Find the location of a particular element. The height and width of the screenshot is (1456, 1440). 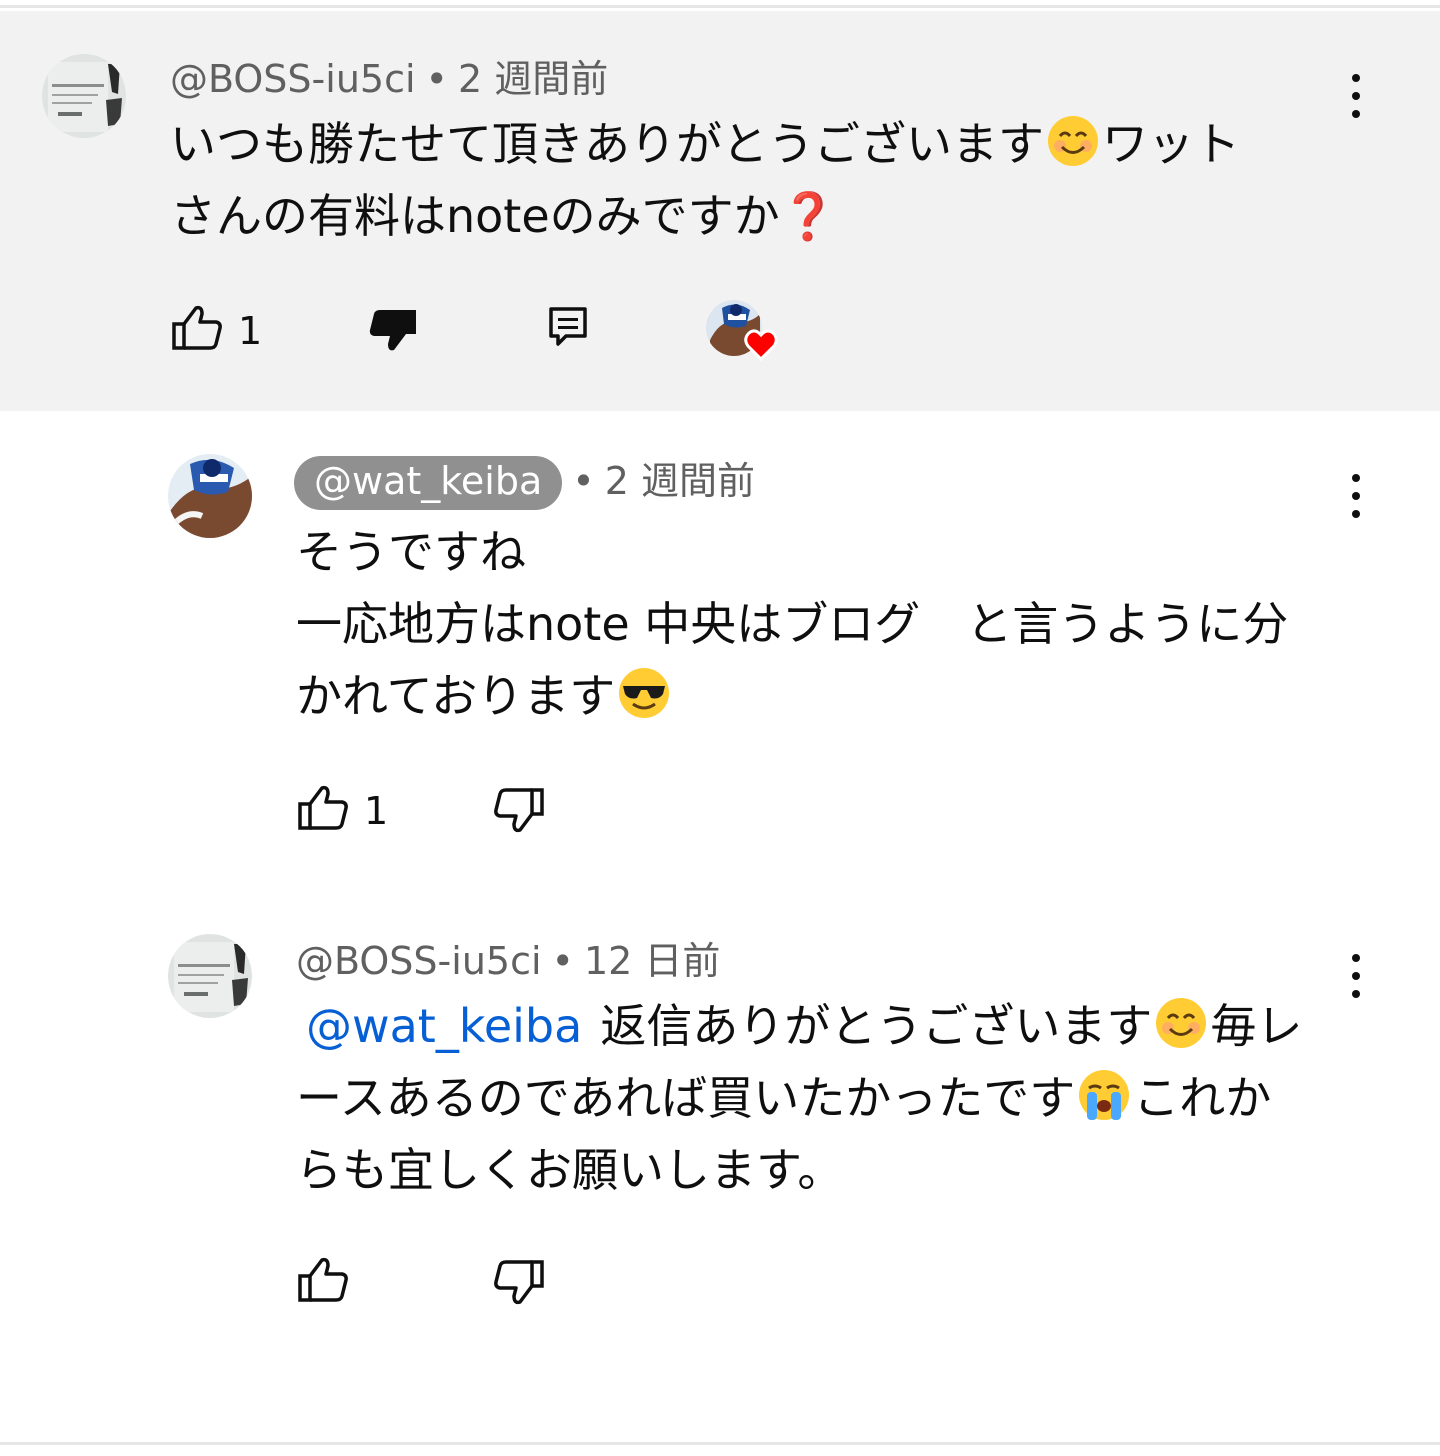

comment-text-segment: さんの有料はnoteのみですか is located at coordinates (475, 216).